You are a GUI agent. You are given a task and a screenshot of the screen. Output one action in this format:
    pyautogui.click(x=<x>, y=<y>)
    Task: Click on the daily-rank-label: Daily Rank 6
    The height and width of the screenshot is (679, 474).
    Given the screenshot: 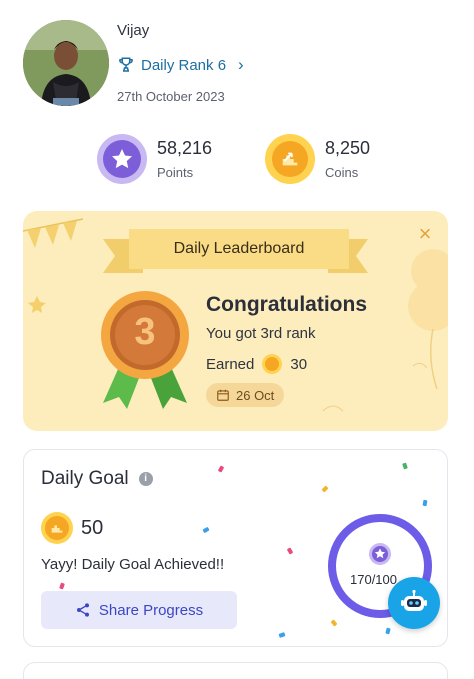 What is the action you would take?
    pyautogui.click(x=184, y=65)
    